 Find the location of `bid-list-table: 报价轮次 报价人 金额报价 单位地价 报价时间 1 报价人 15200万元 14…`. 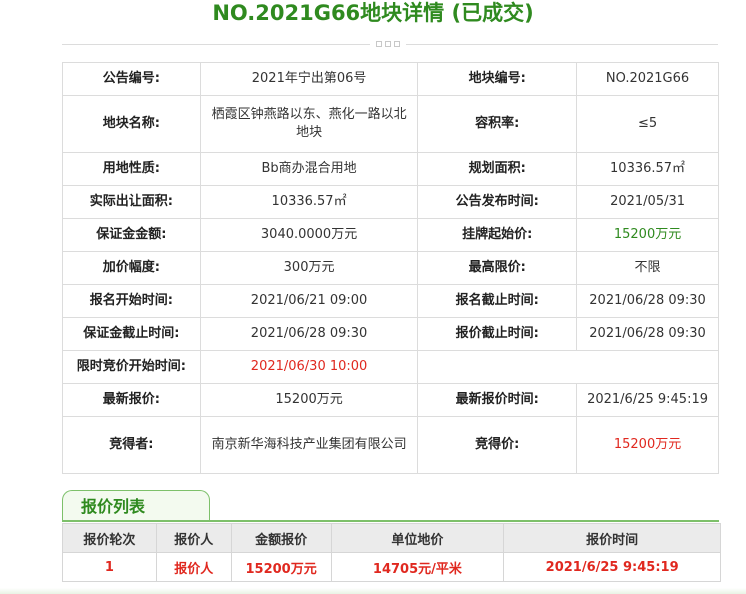

bid-list-table: 报价轮次 报价人 金额报价 单位地价 报价时间 1 报价人 15200万元 14… is located at coordinates (391, 552).